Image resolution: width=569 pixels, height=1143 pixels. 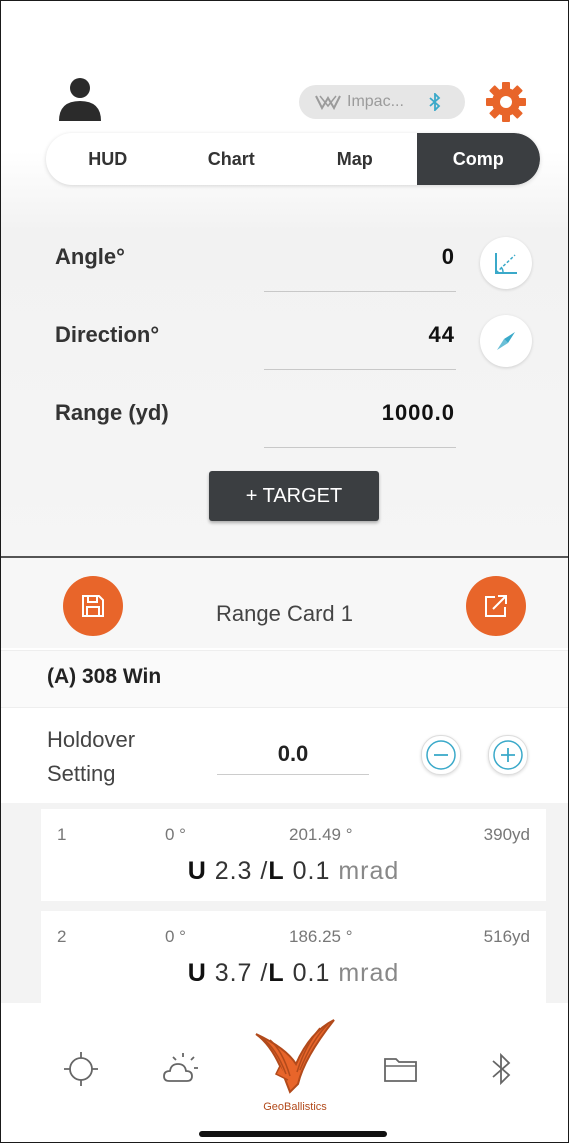 What do you see at coordinates (448, 257) in the screenshot?
I see `angle-value: 0` at bounding box center [448, 257].